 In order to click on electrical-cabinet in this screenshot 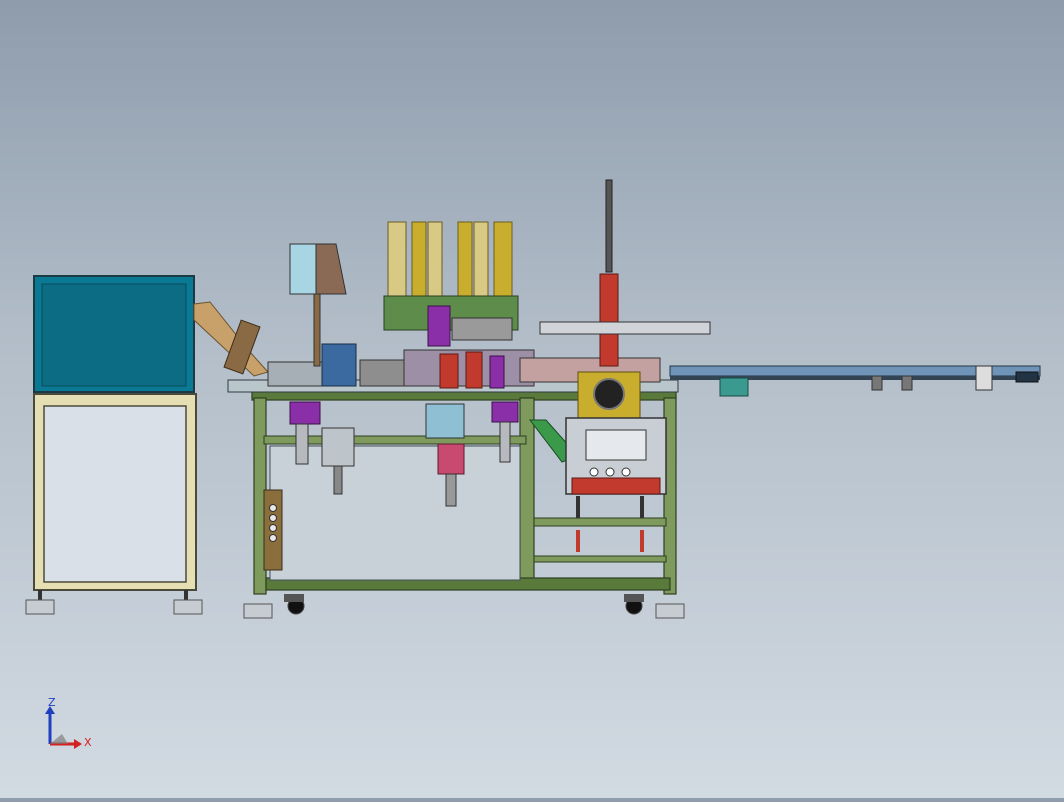, I will do `click(114, 445)`.